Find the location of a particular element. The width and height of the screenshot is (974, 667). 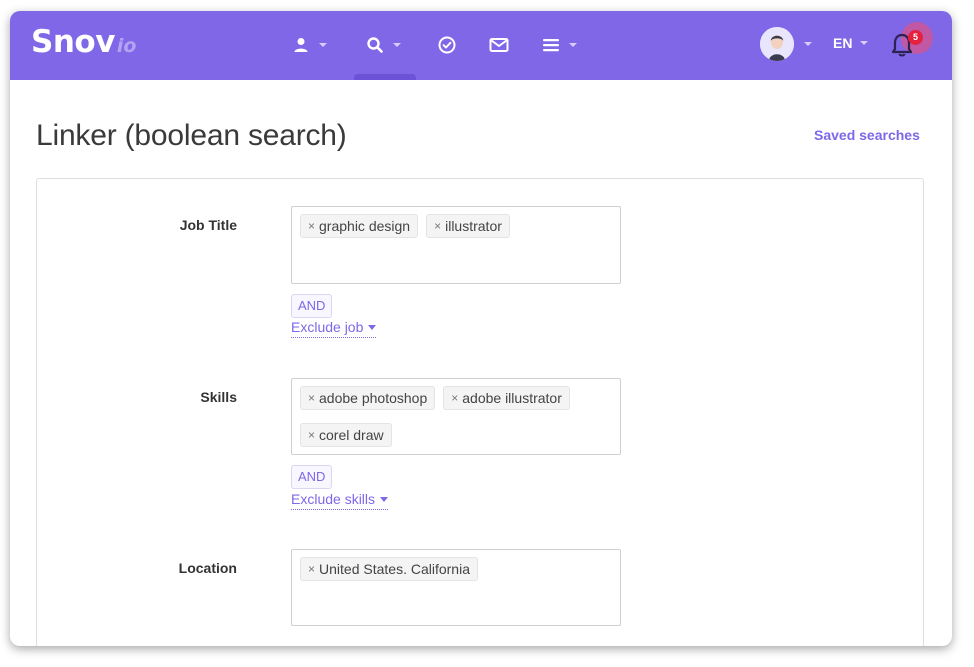

menu-icon is located at coordinates (551, 45).